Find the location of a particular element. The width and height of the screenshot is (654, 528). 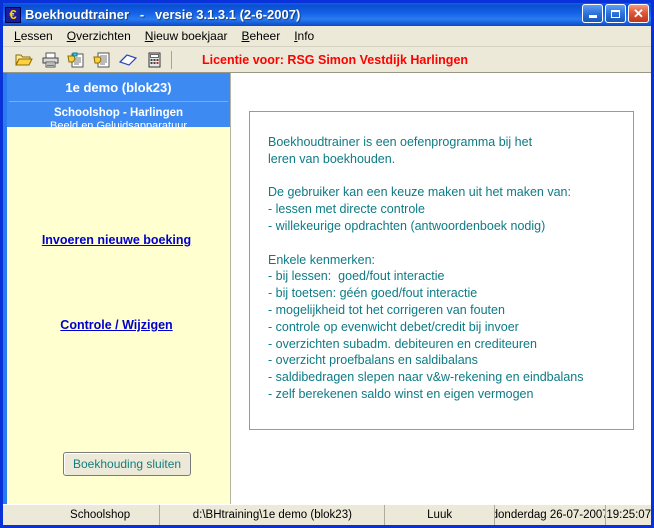

book-button is located at coordinates (128, 60).